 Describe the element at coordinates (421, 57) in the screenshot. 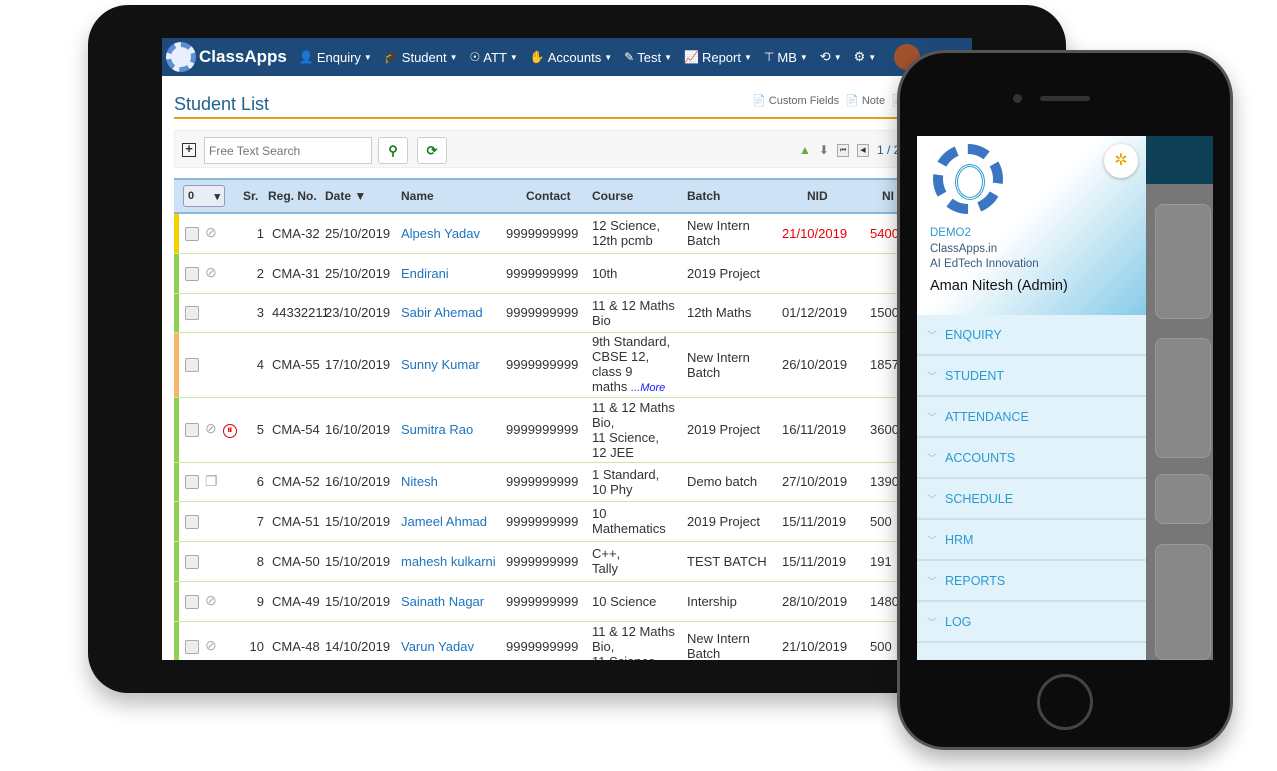

I see `nav-student: 🎓 Student ▼` at that location.